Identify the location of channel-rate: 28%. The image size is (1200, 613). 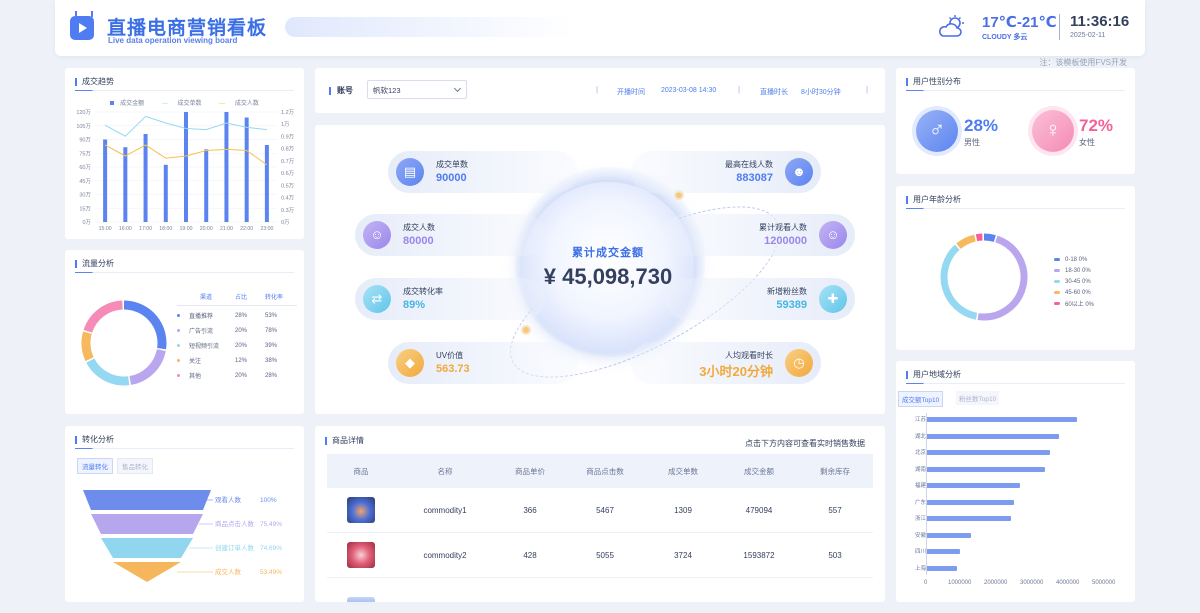
(271, 375).